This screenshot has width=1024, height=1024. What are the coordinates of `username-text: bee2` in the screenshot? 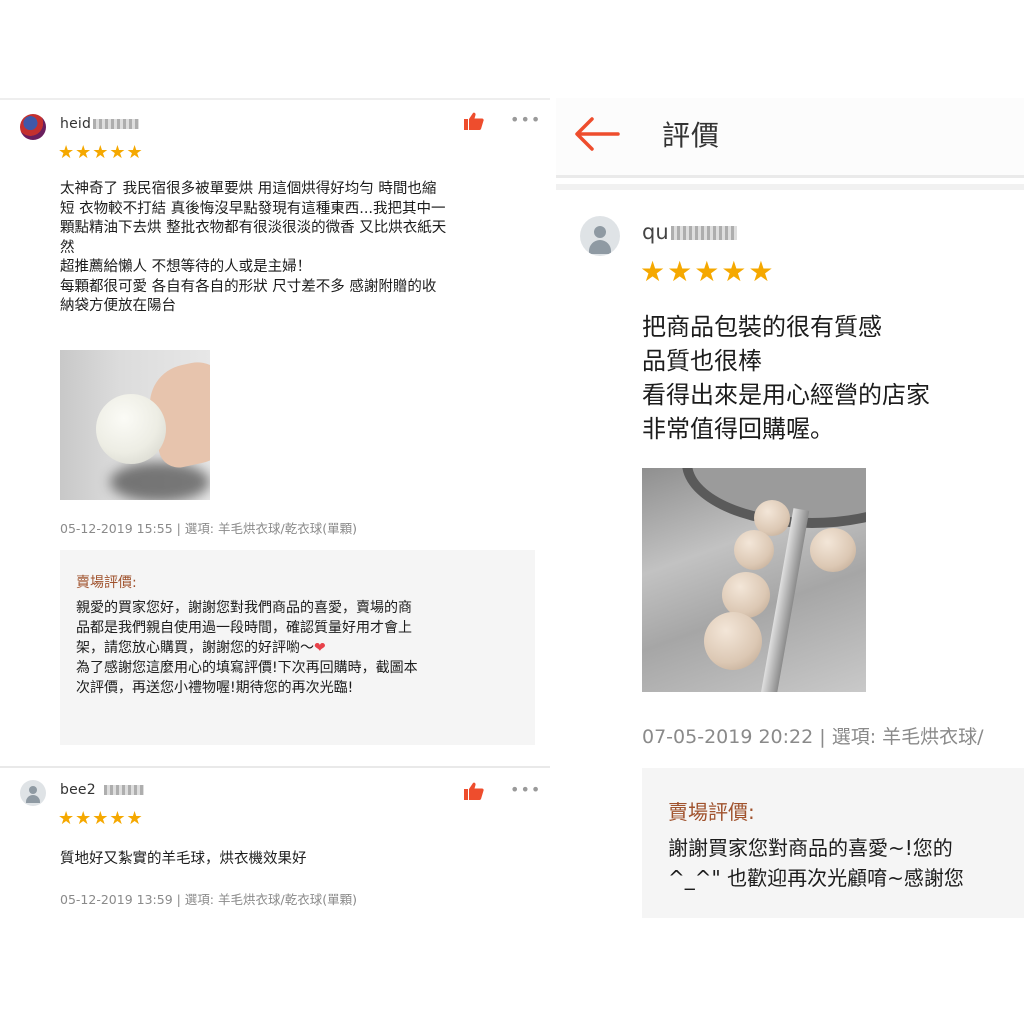 It's located at (78, 790).